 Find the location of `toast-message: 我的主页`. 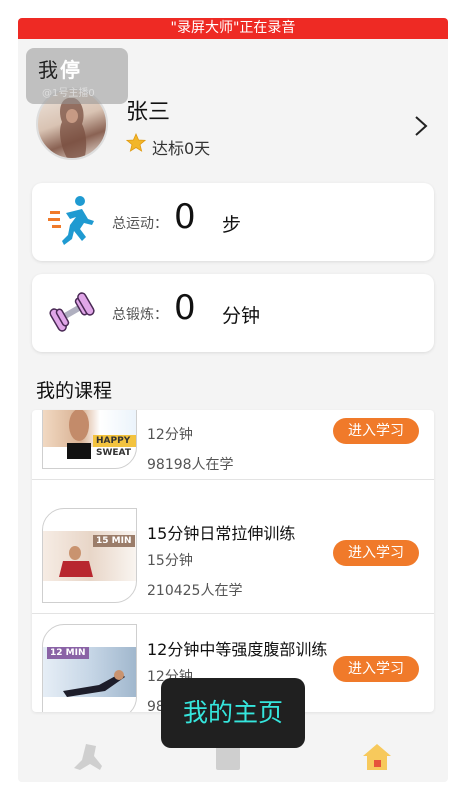

toast-message: 我的主页 is located at coordinates (233, 713).